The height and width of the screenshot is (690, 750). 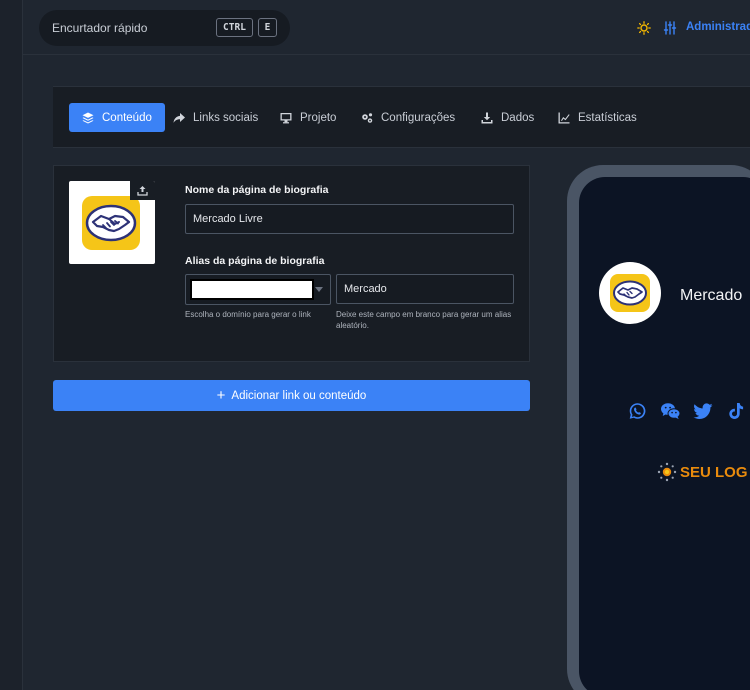 I want to click on tab-project-label: Projeto, so click(x=318, y=117).